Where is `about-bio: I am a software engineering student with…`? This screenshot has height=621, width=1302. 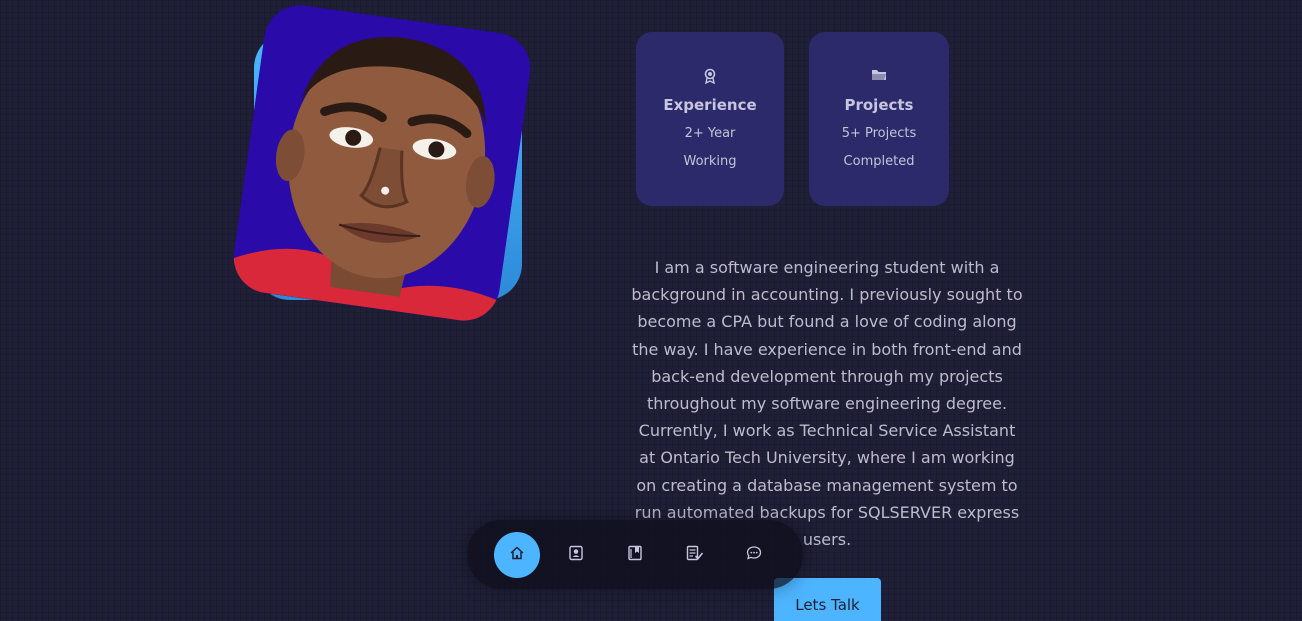 about-bio: I am a software engineering student with… is located at coordinates (827, 404).